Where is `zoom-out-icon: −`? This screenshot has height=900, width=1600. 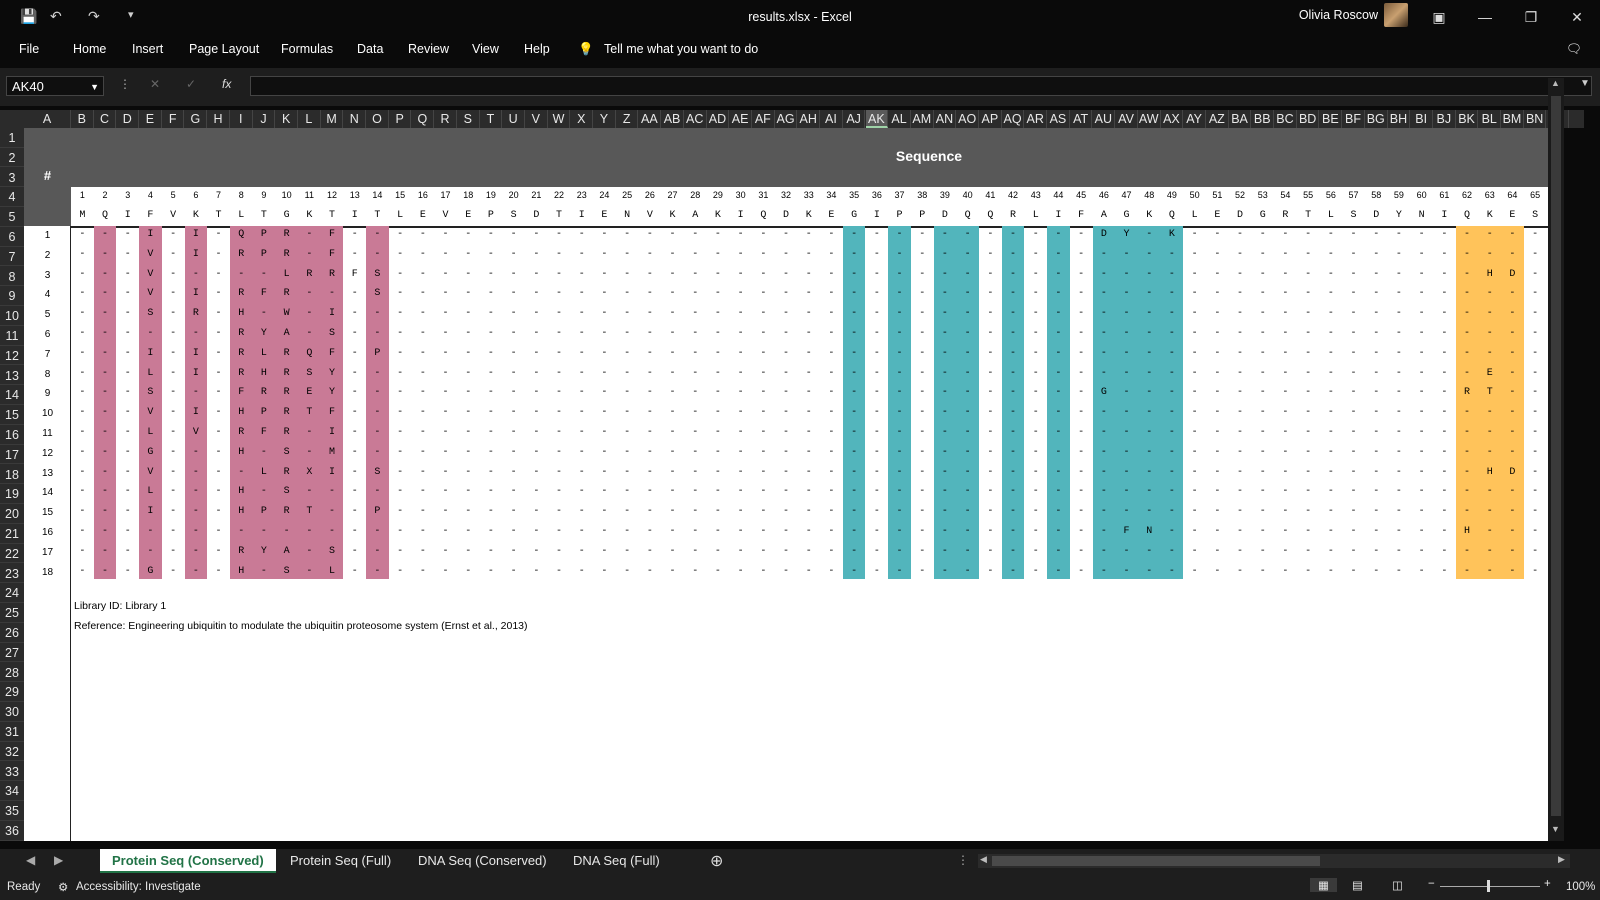
zoom-out-icon: − is located at coordinates (1431, 884).